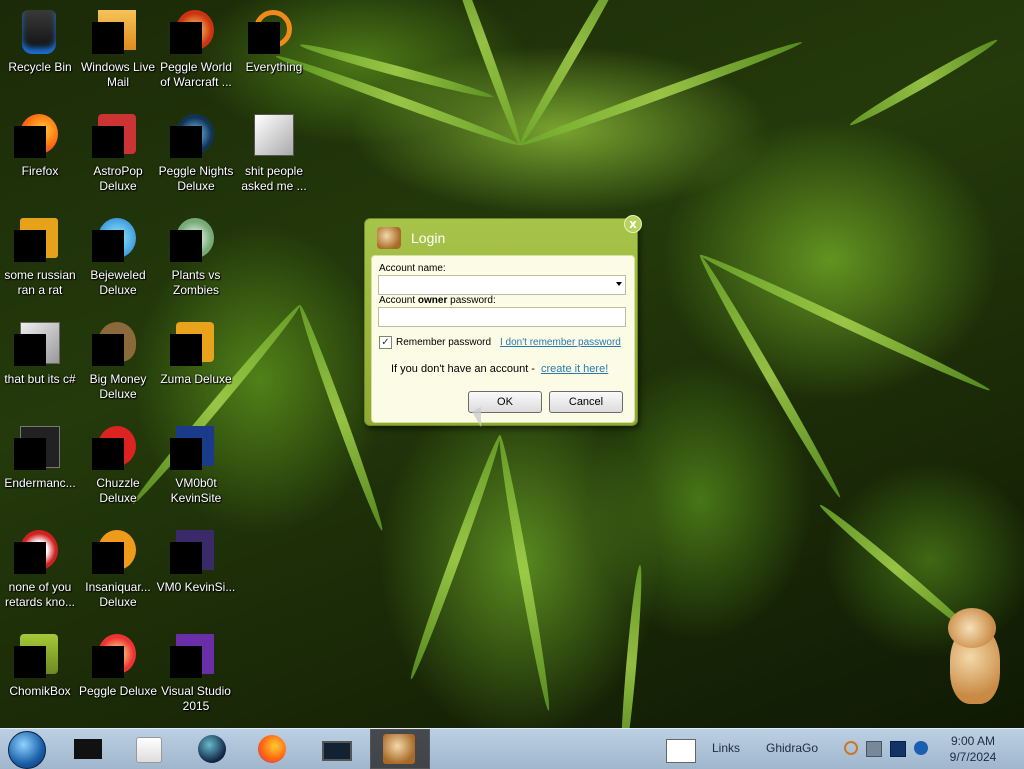  I want to click on taskbar-notepad-icon, so click(680, 749).